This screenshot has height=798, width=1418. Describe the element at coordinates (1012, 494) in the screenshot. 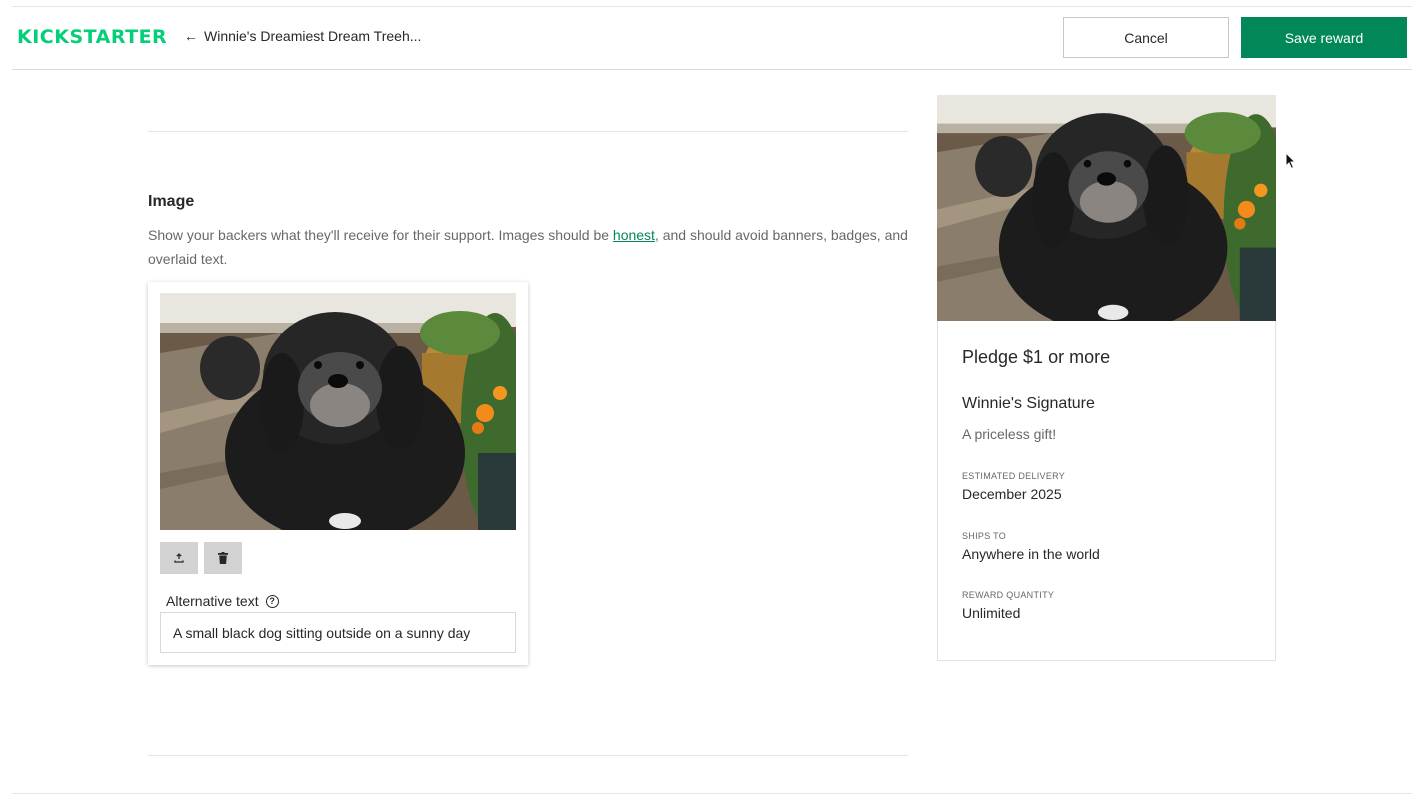

I see `delivery-value: December 2025` at that location.